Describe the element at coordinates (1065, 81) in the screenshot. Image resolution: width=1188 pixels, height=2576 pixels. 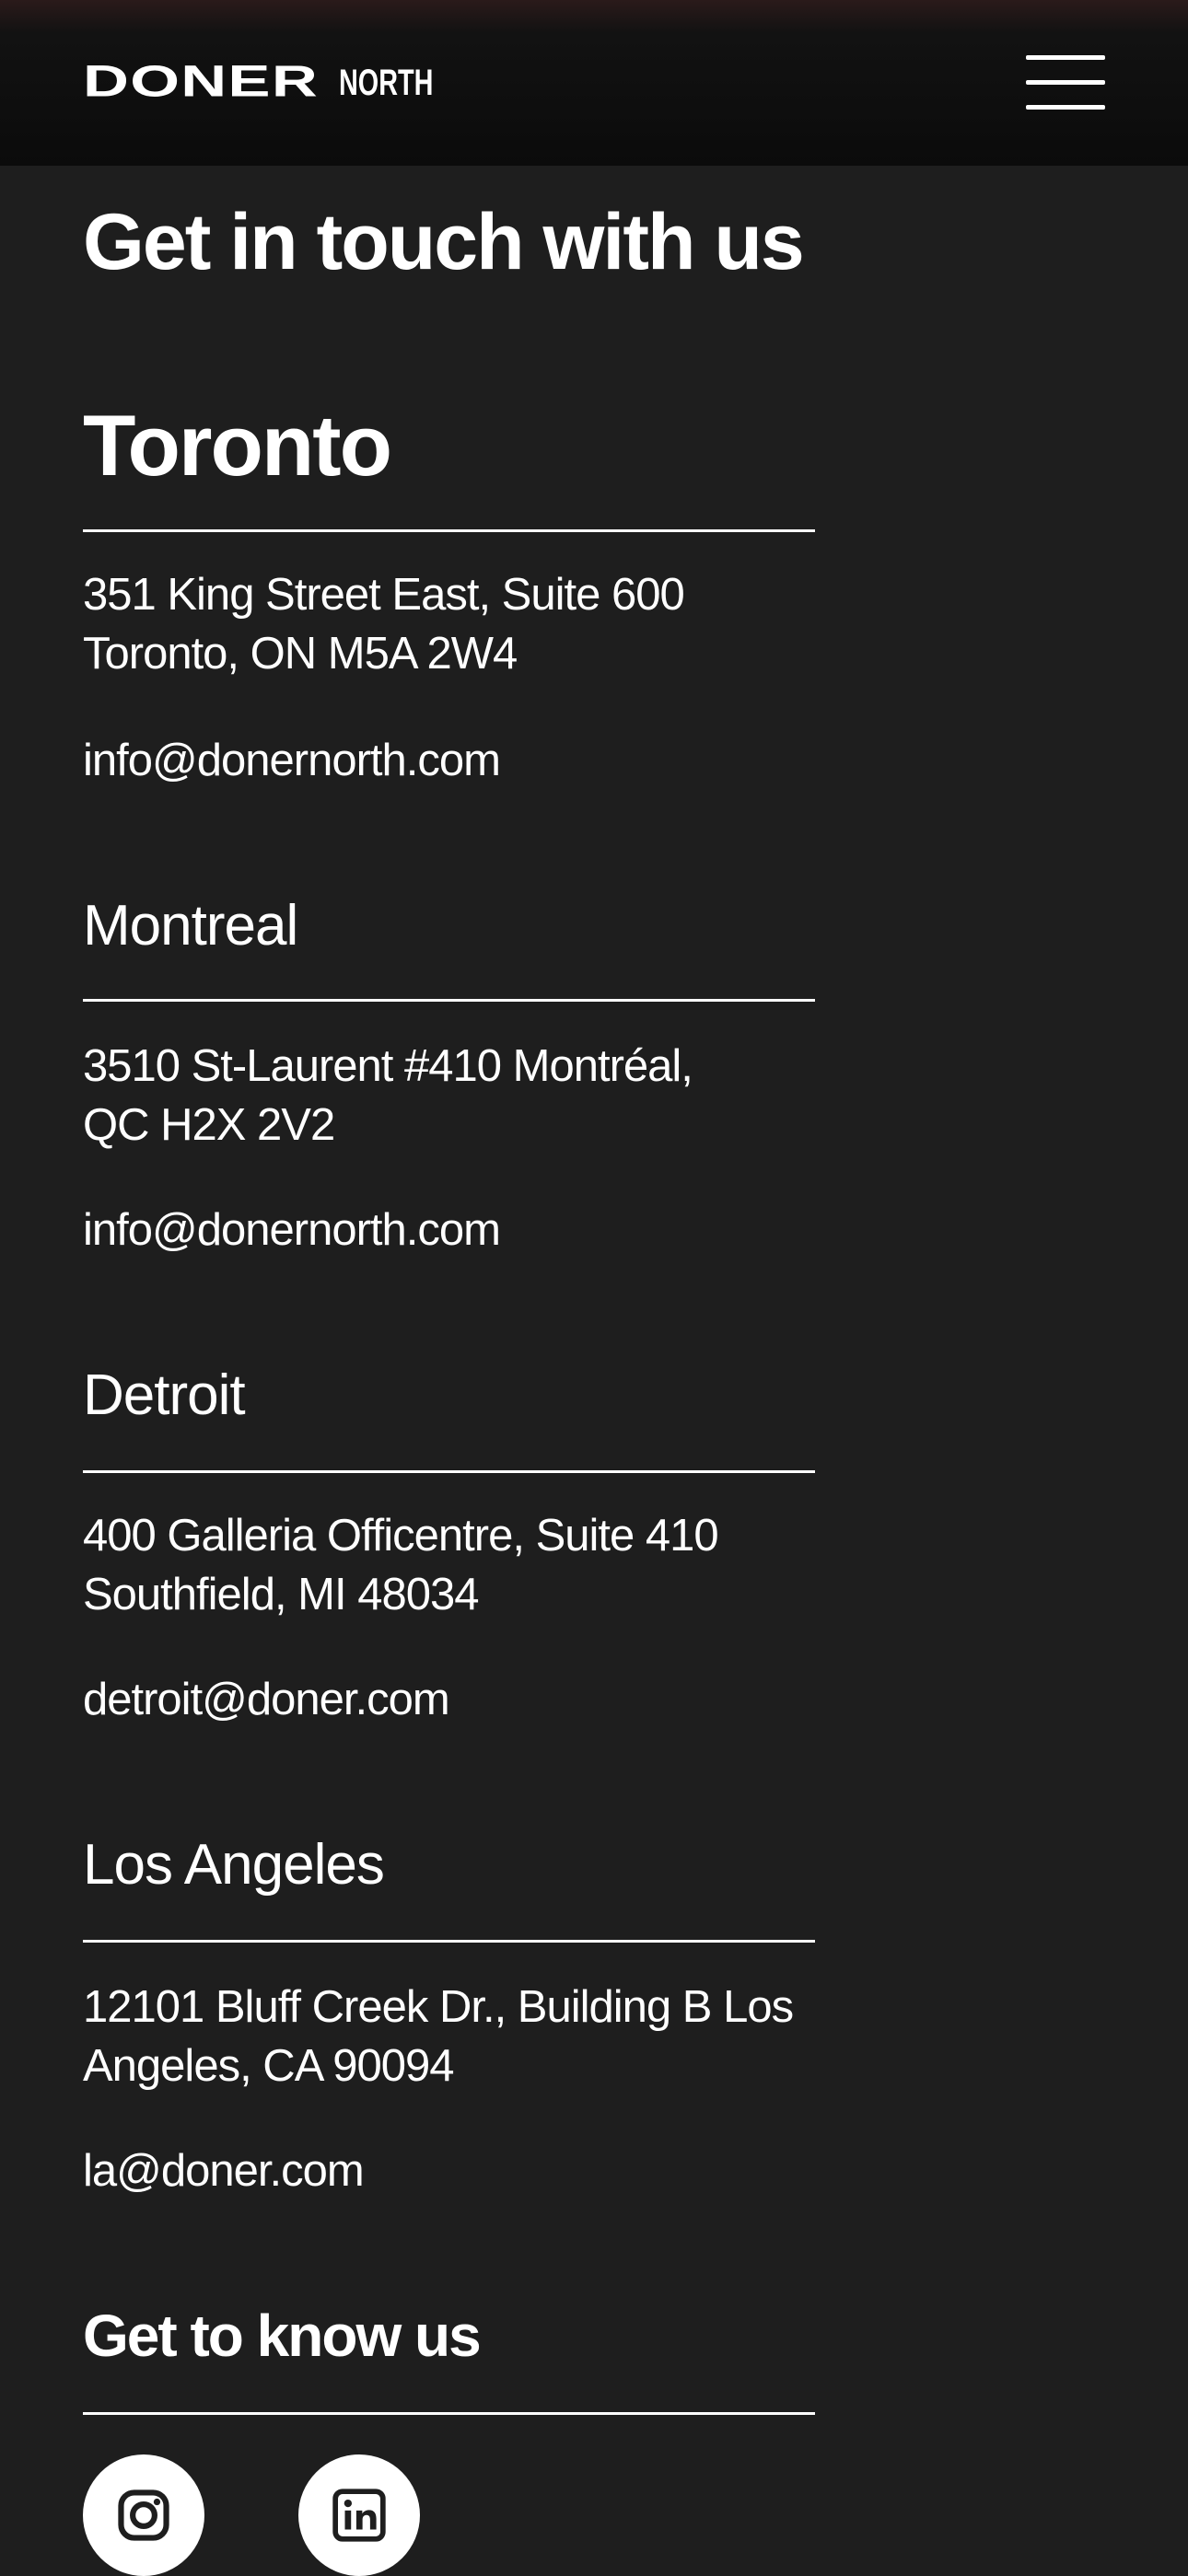
I see `hamburger-menu-icon` at that location.